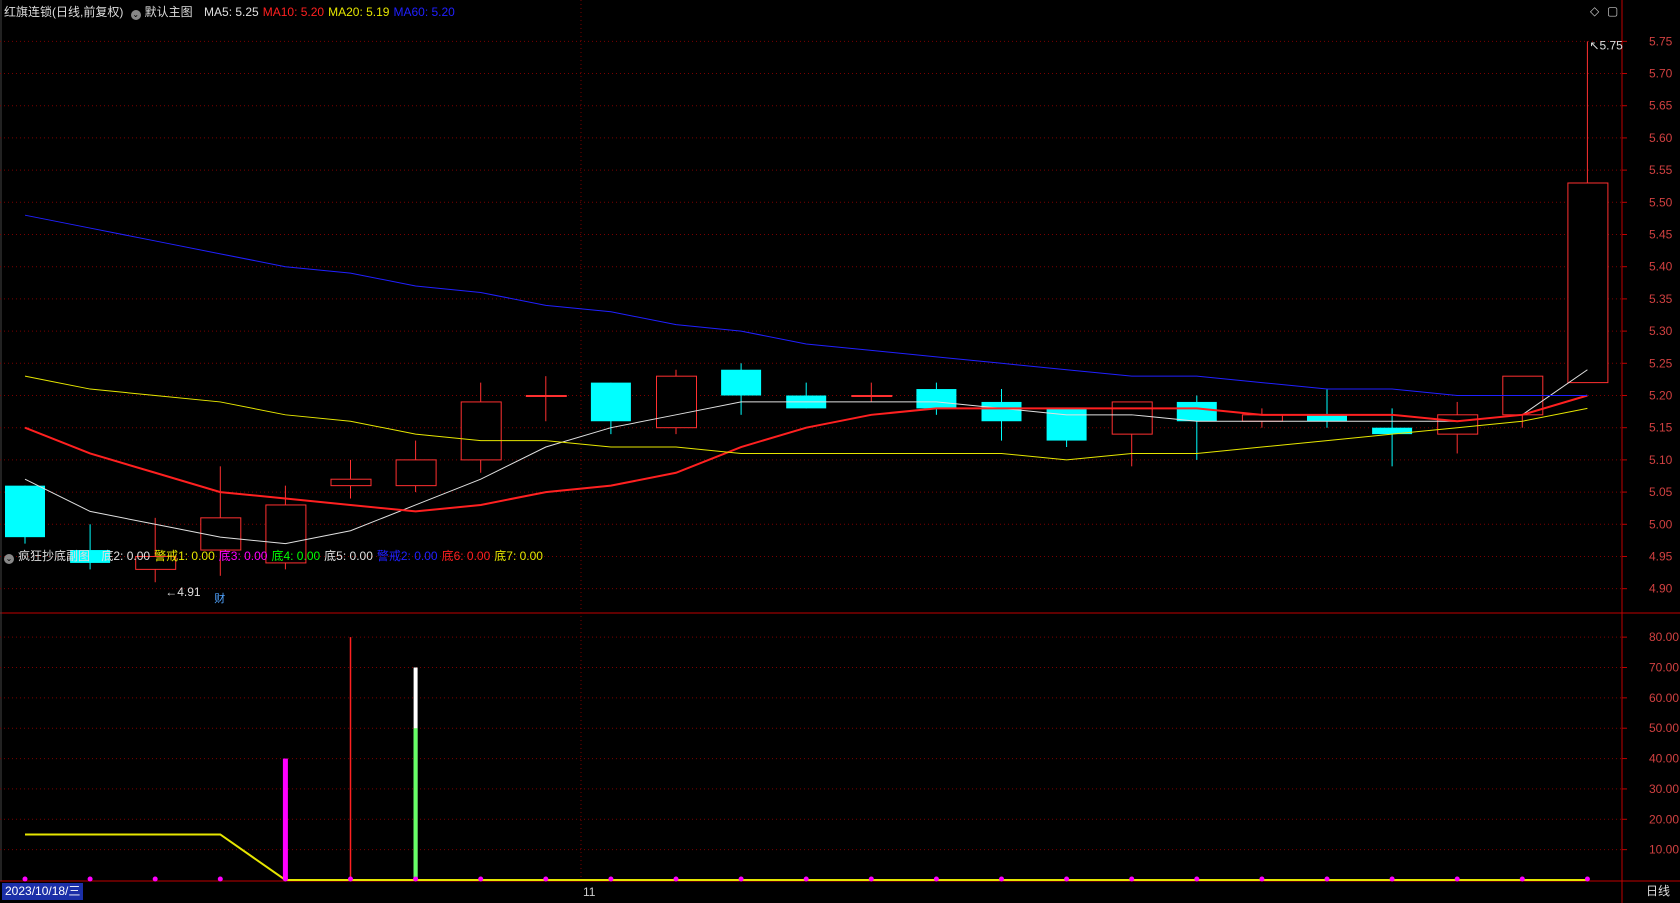 Image resolution: width=1680 pixels, height=903 pixels. I want to click on indicator-bar-底3, so click(285, 819).